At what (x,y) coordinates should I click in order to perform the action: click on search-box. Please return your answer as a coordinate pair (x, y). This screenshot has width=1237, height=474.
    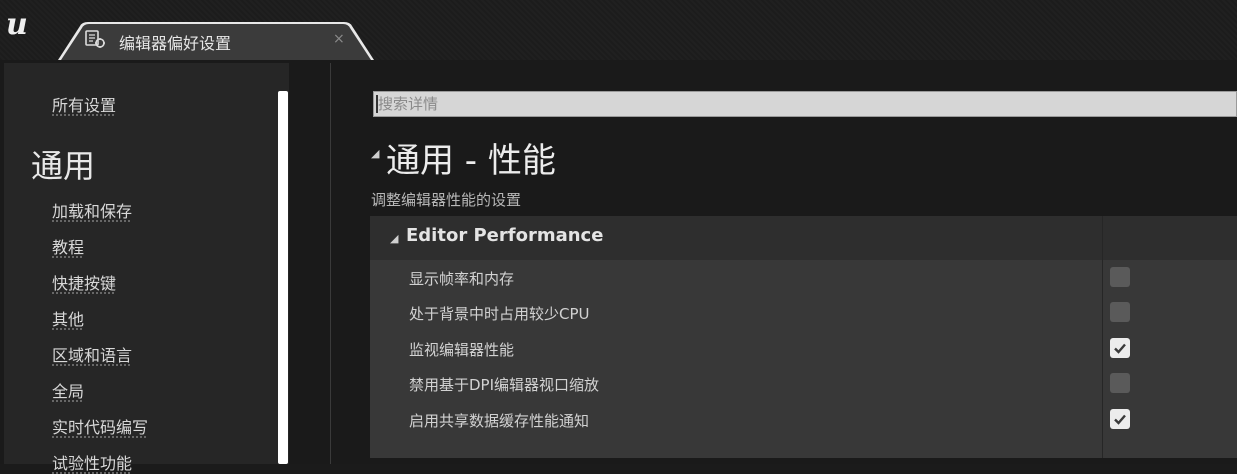
    Looking at the image, I should click on (805, 104).